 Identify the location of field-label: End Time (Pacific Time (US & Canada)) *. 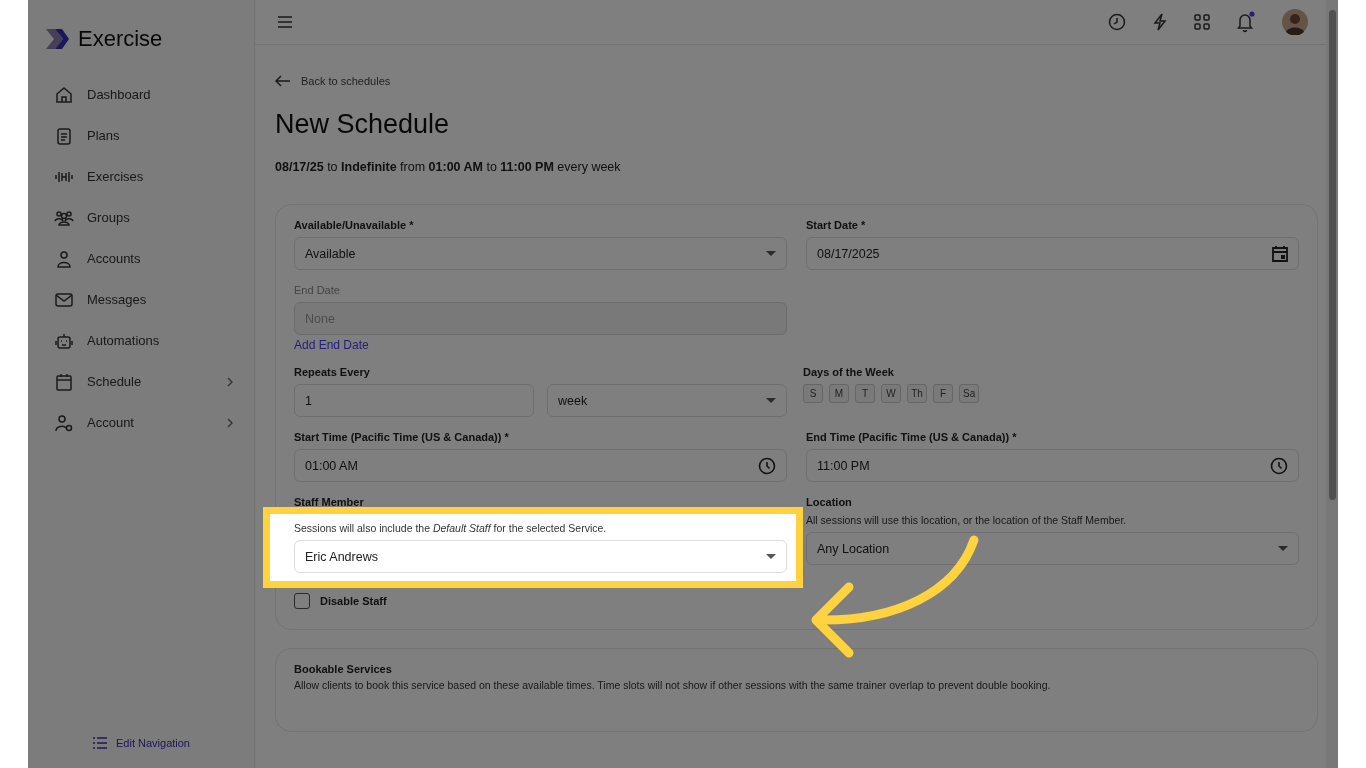
(912, 437).